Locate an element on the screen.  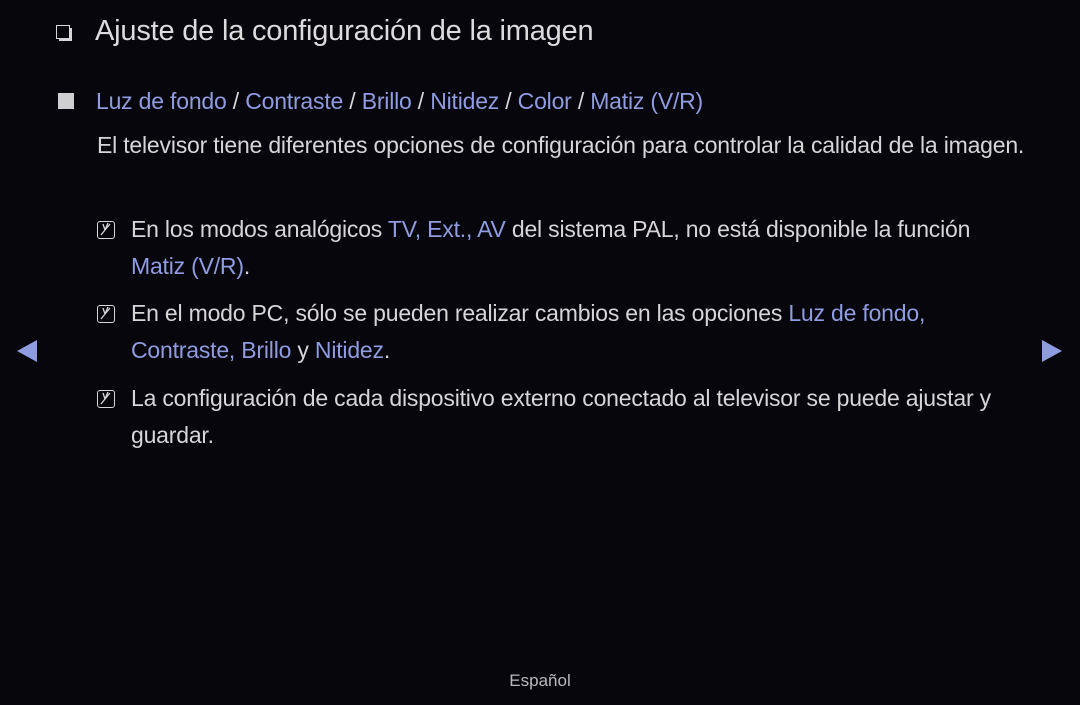
checkbox-bullet-icon is located at coordinates (64, 32).